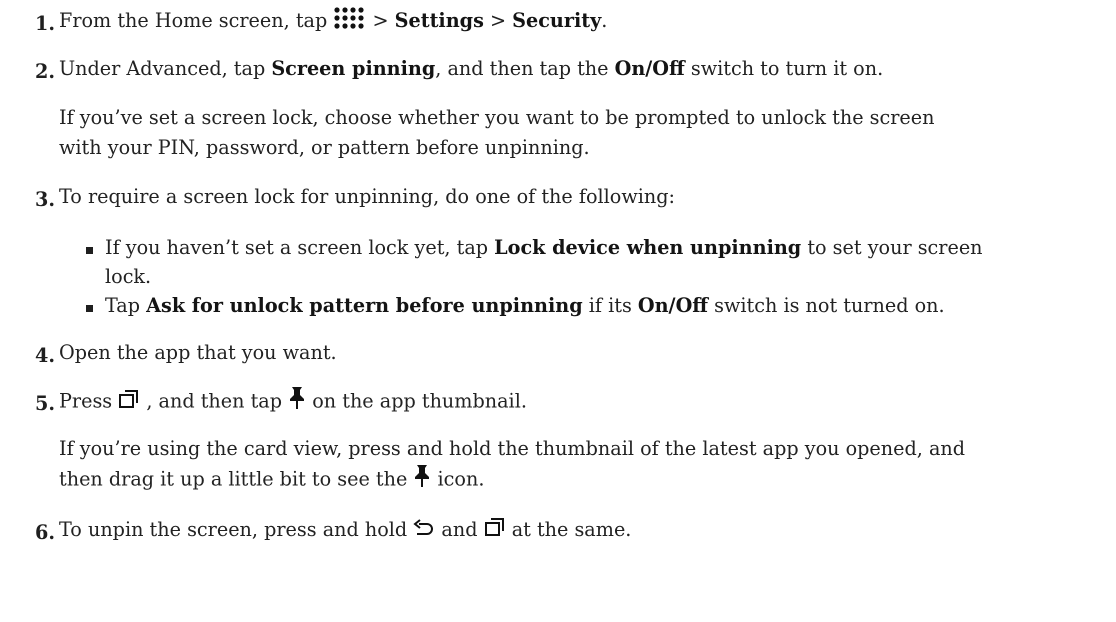 This screenshot has width=1116, height=622. I want to click on step-number: 5., so click(45, 403).